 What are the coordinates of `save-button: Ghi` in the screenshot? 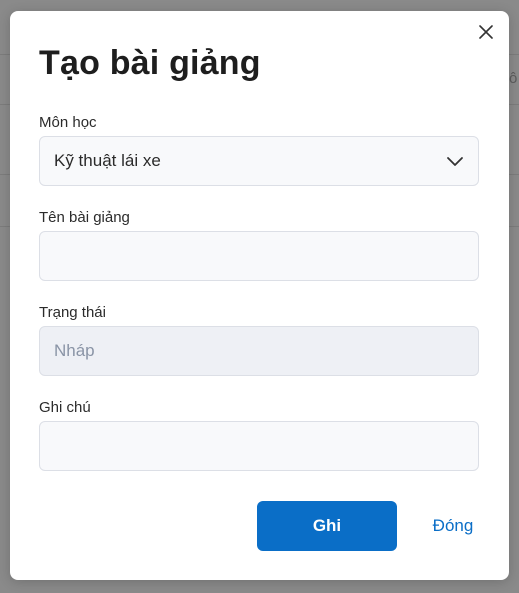 It's located at (327, 526).